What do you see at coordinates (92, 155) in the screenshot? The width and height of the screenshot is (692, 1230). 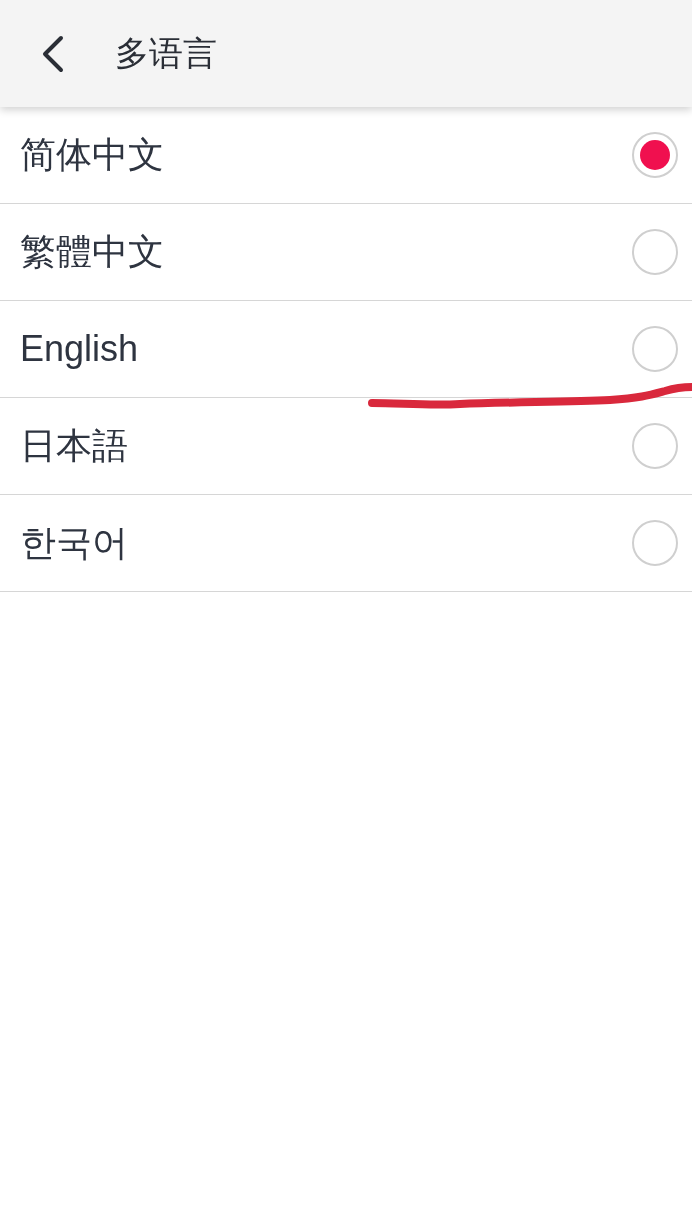 I see `language-option: 简体中文` at bounding box center [92, 155].